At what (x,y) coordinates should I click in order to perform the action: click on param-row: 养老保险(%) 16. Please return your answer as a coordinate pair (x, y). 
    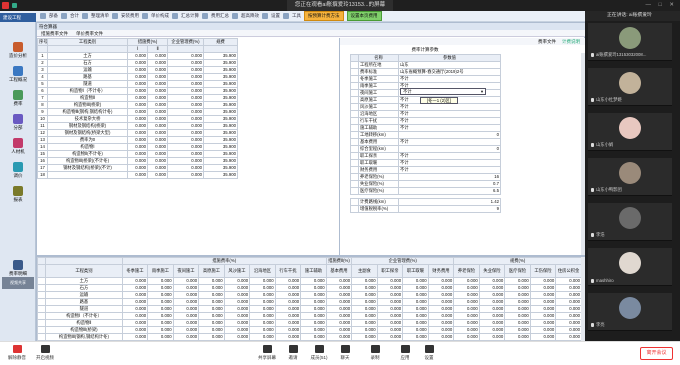
    Looking at the image, I should click on (425, 177).